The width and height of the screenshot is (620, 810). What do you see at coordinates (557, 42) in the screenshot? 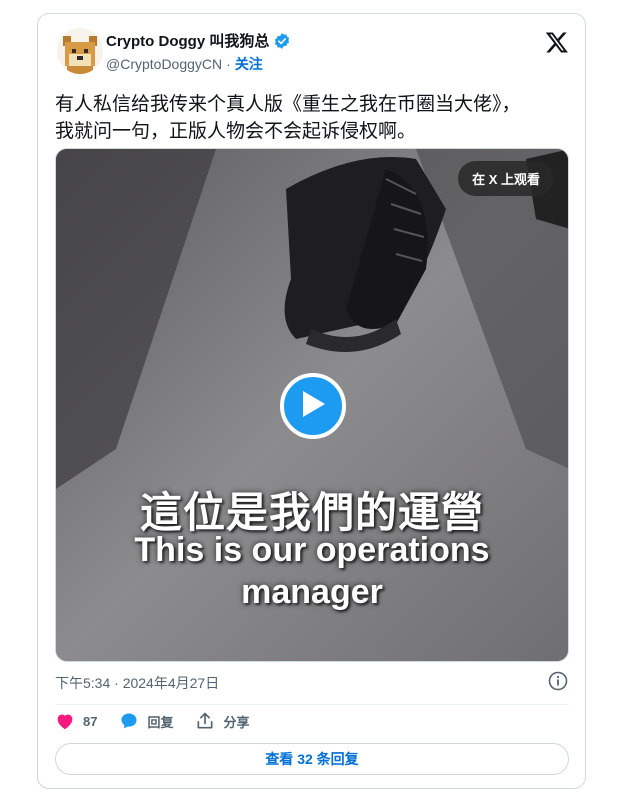
I see `x-logo-icon` at bounding box center [557, 42].